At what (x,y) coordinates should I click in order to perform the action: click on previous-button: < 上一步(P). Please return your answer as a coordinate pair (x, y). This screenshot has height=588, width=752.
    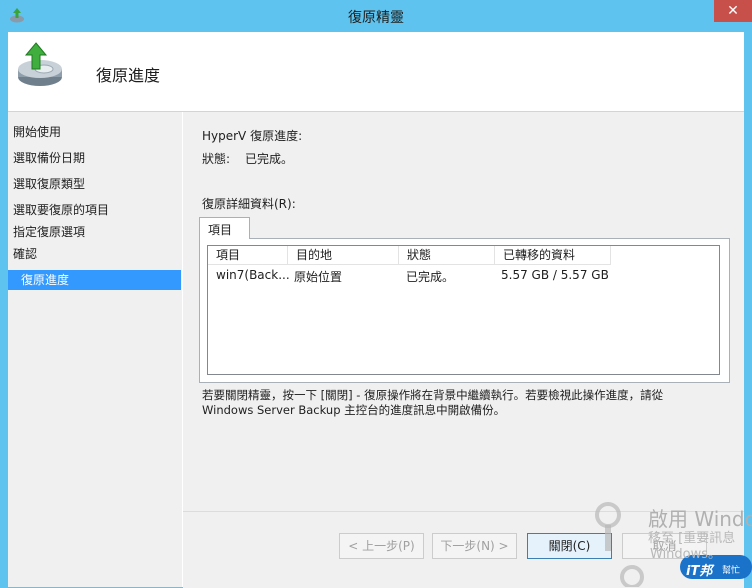
    Looking at the image, I should click on (381, 546).